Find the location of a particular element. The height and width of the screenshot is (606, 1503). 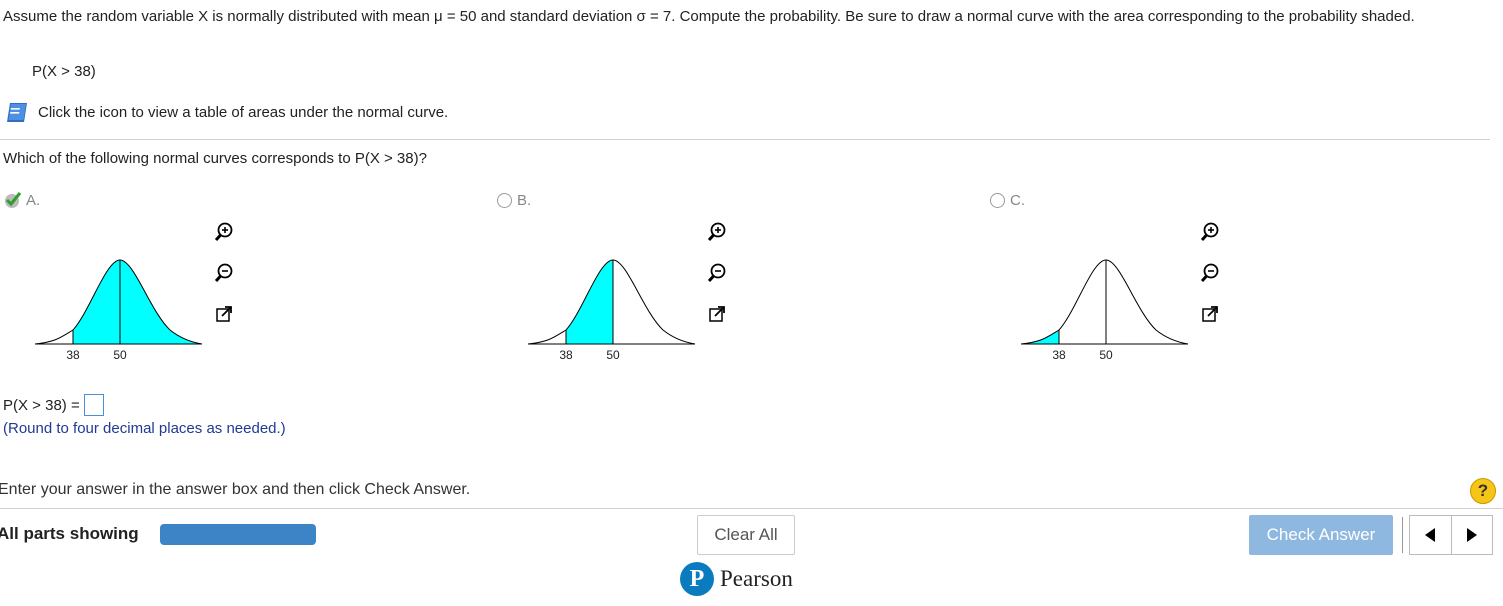

graph-c-tools is located at coordinates (1210, 273).